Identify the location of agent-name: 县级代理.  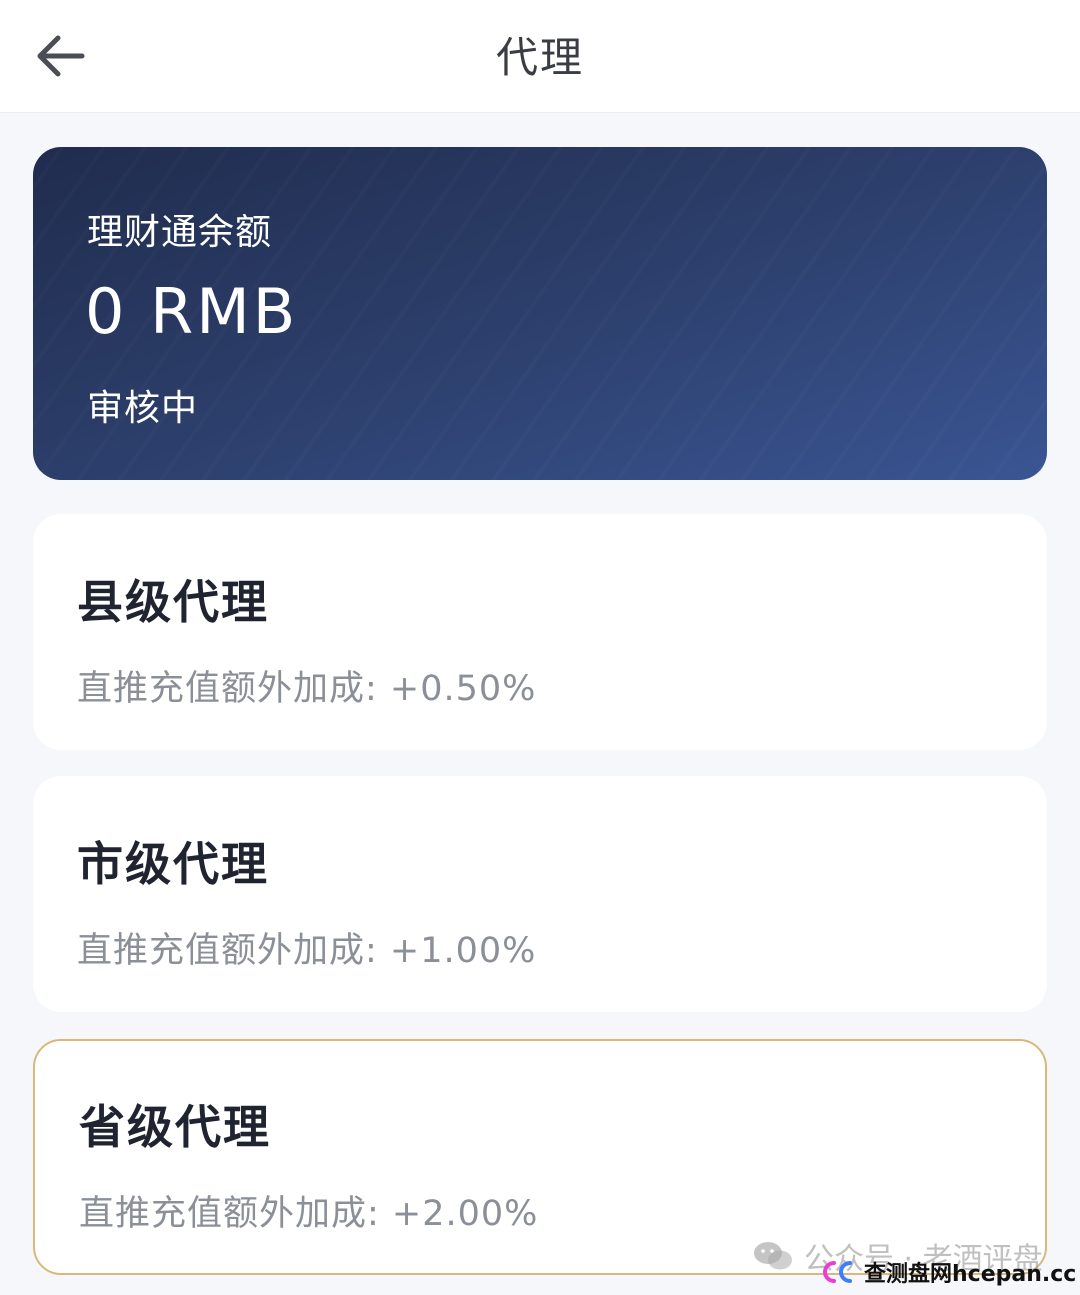
(173, 602).